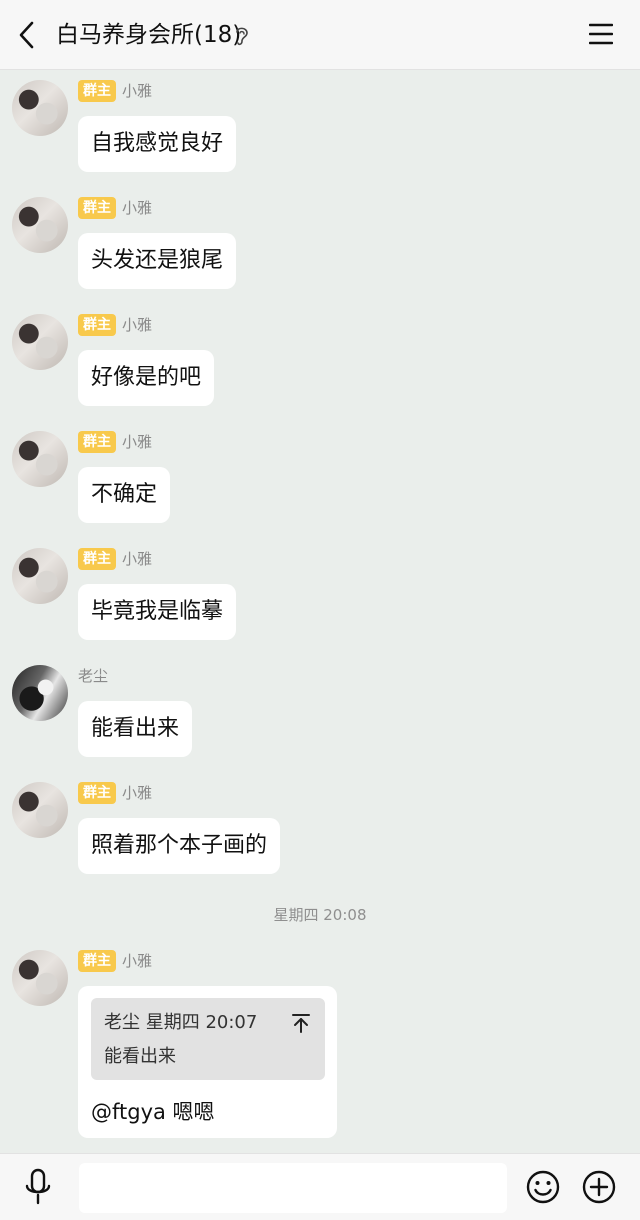 This screenshot has width=640, height=1220. I want to click on message-bubble: 自我感觉良好, so click(157, 144).